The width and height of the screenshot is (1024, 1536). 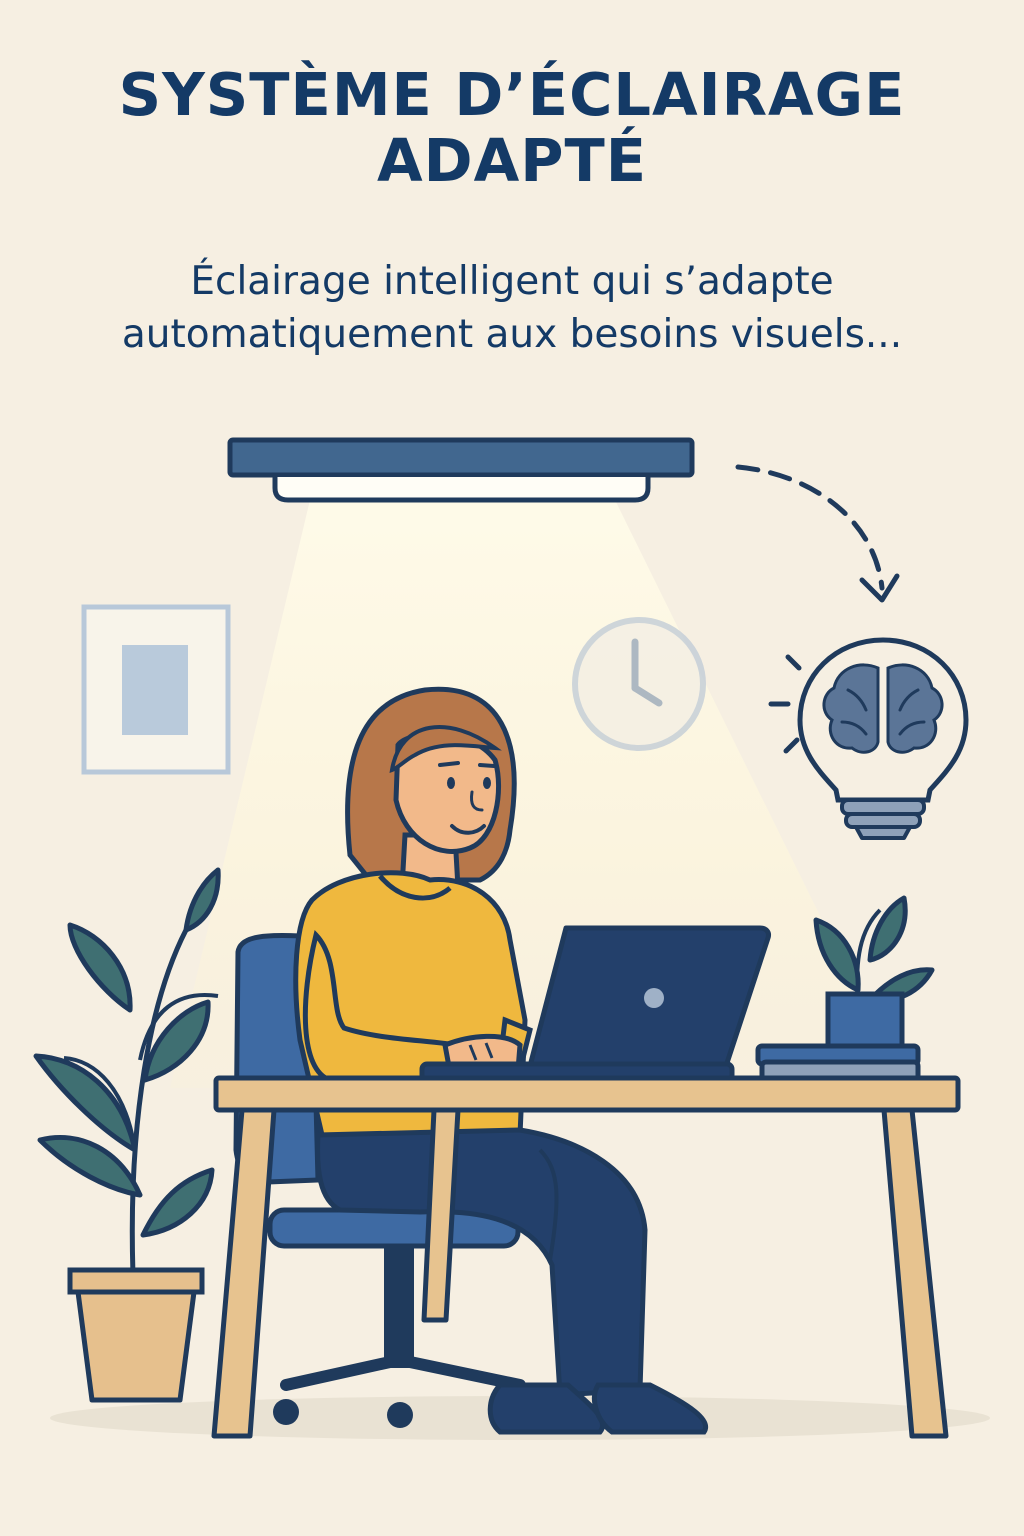 I want to click on dashed-arrow-icon, so click(x=817, y=533).